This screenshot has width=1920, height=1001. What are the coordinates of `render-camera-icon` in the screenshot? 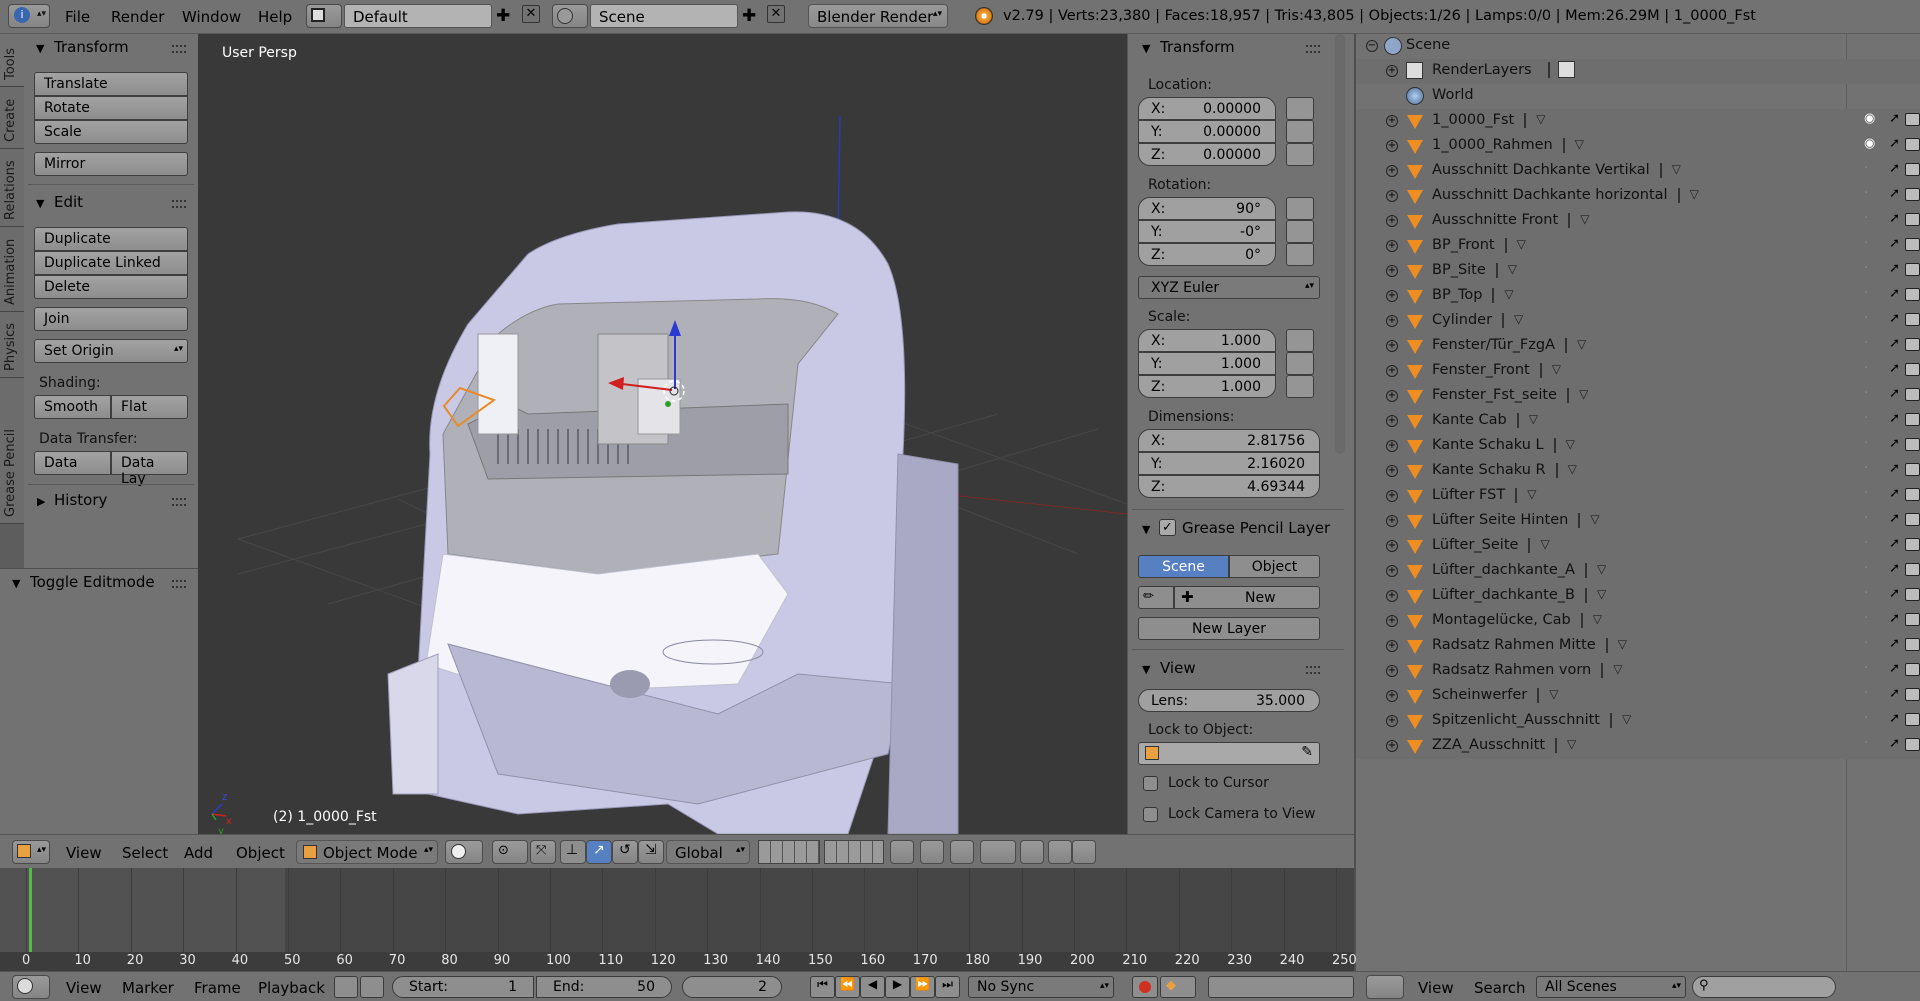 It's located at (1060, 852).